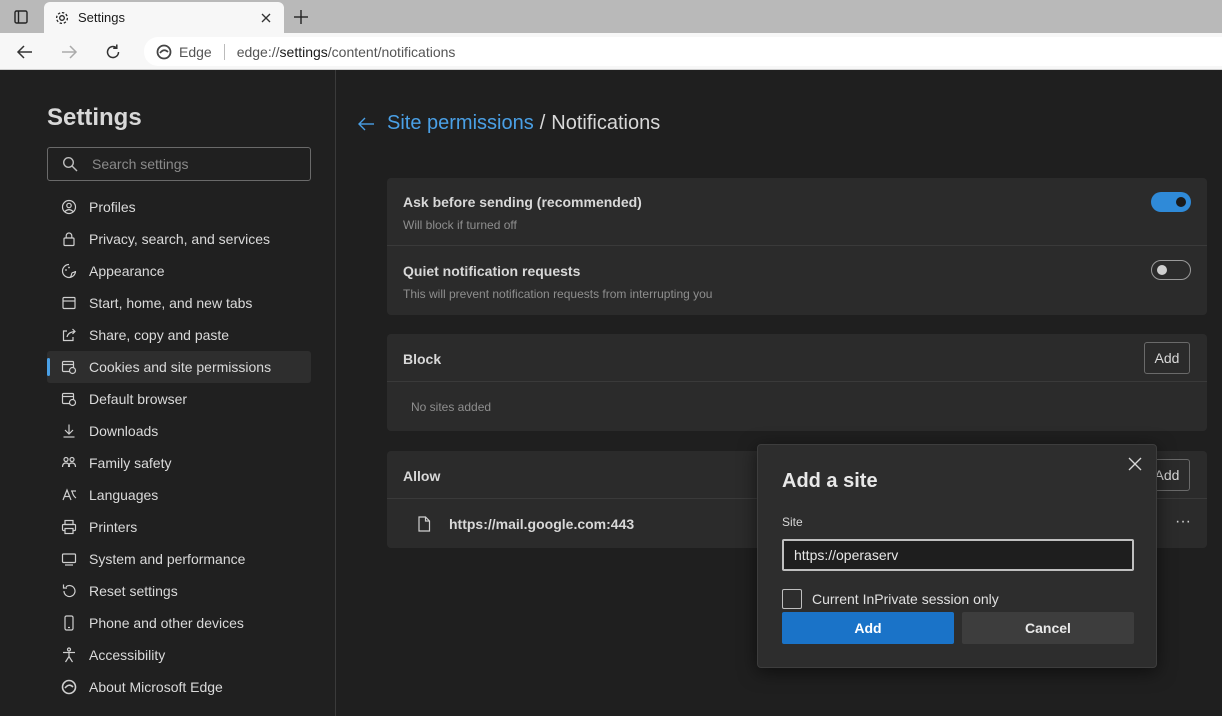 The image size is (1222, 716). Describe the element at coordinates (179, 655) in the screenshot. I see `sidebar-item-accessibility: Accessibility` at that location.